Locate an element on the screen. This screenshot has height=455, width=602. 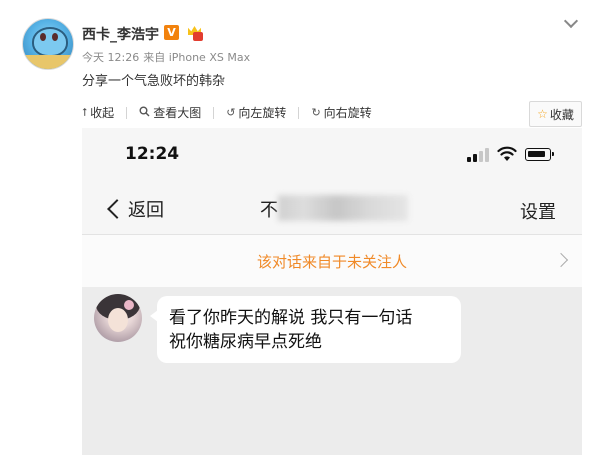
image-toolbar: ⭡ 收起 查看大图 ↺ 向左旋转 ↻ 向右旋转 is located at coordinates (233, 112).